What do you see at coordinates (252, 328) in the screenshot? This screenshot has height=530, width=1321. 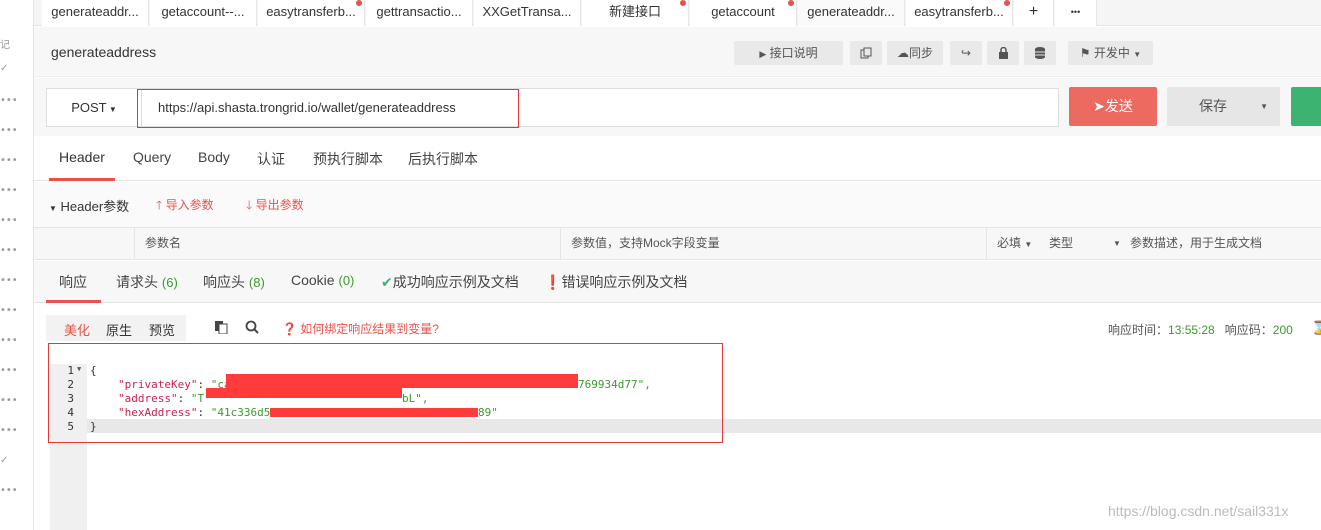 I see `search-icon` at bounding box center [252, 328].